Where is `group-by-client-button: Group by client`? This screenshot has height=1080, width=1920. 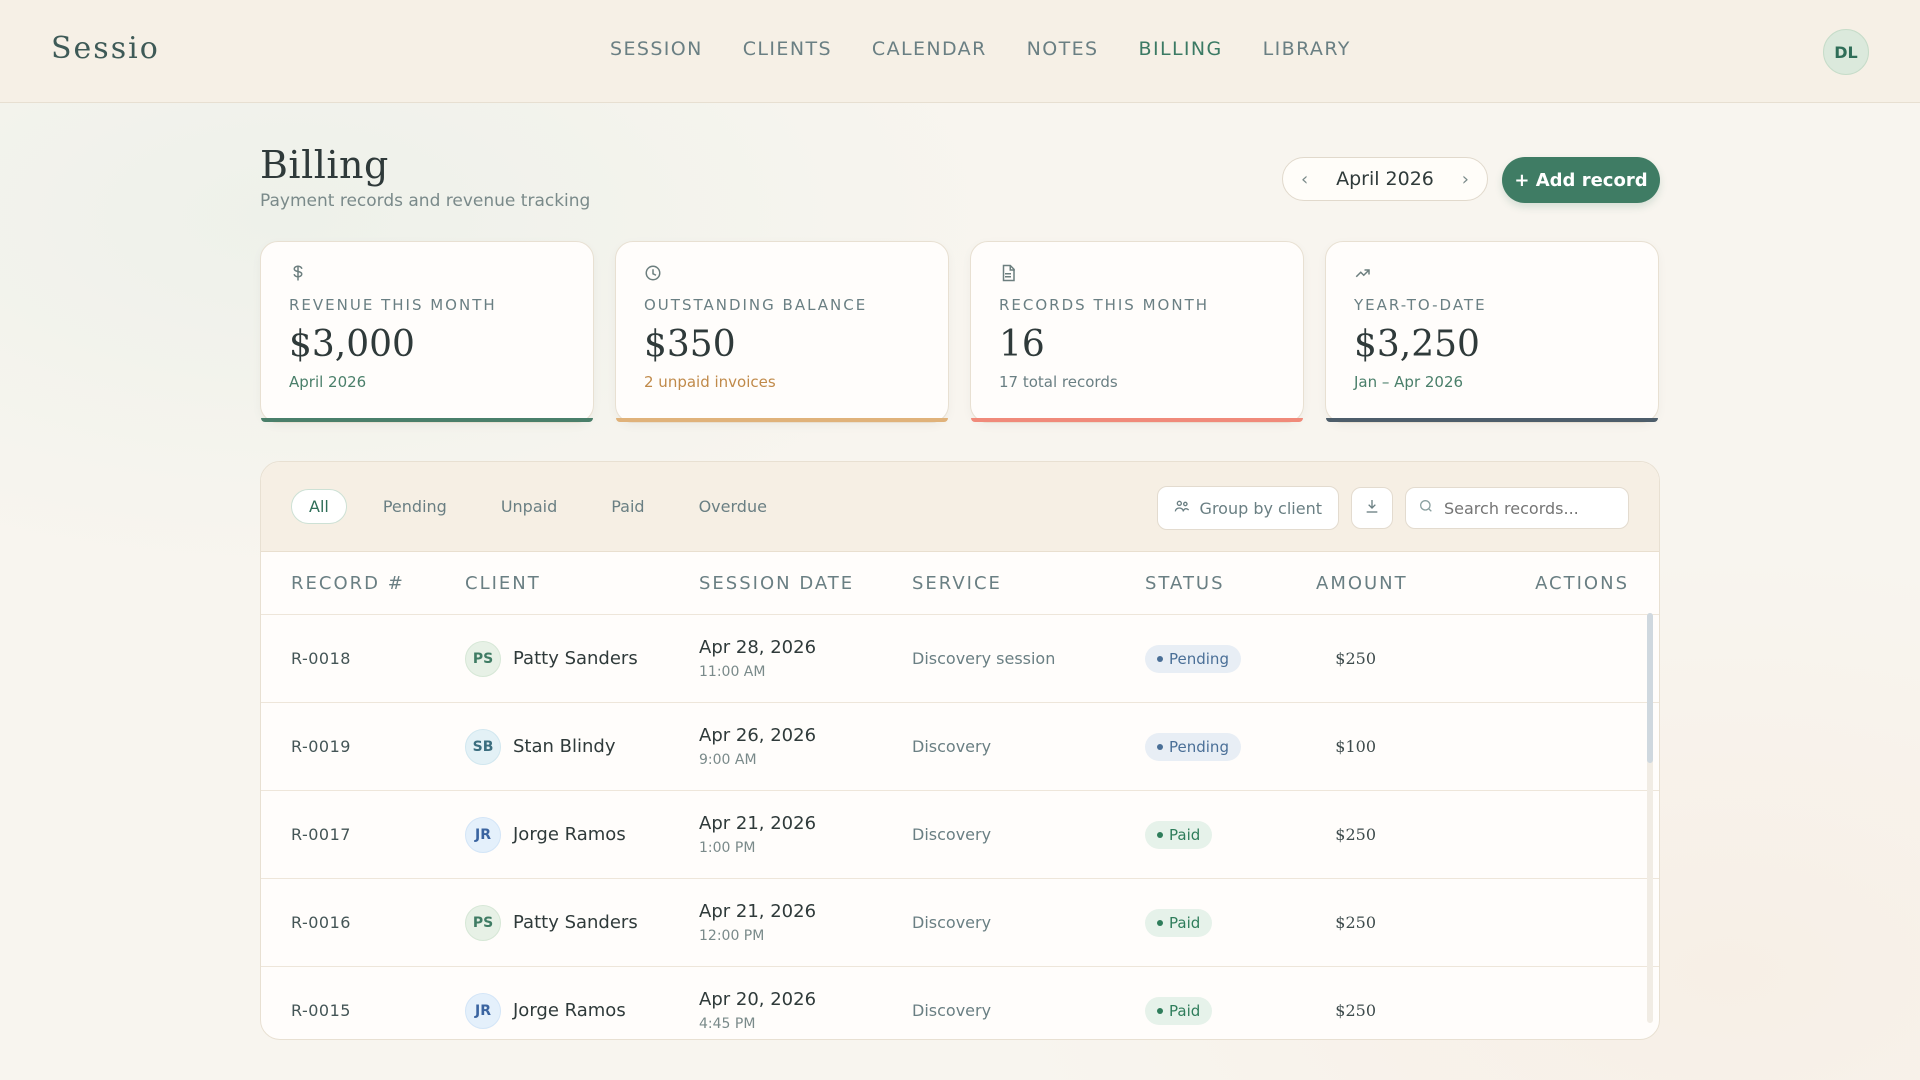 group-by-client-button: Group by client is located at coordinates (1247, 508).